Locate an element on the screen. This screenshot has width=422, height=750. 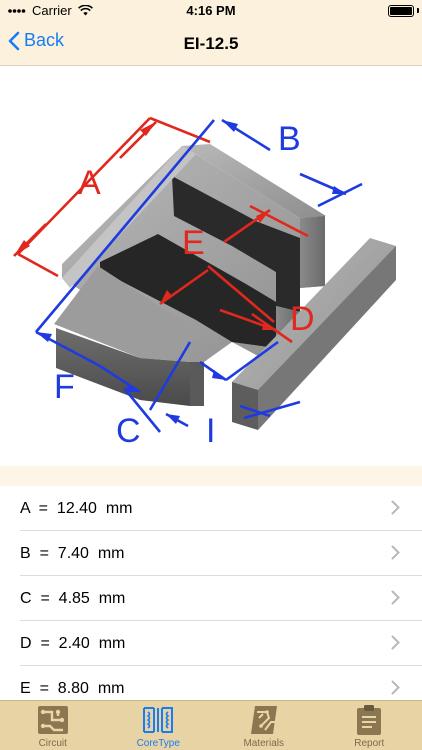
tab-label: Circuit is located at coordinates (52, 743).